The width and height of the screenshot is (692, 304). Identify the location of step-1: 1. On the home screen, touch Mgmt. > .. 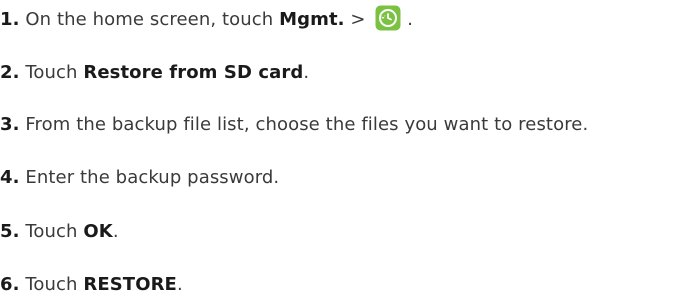
(206, 20).